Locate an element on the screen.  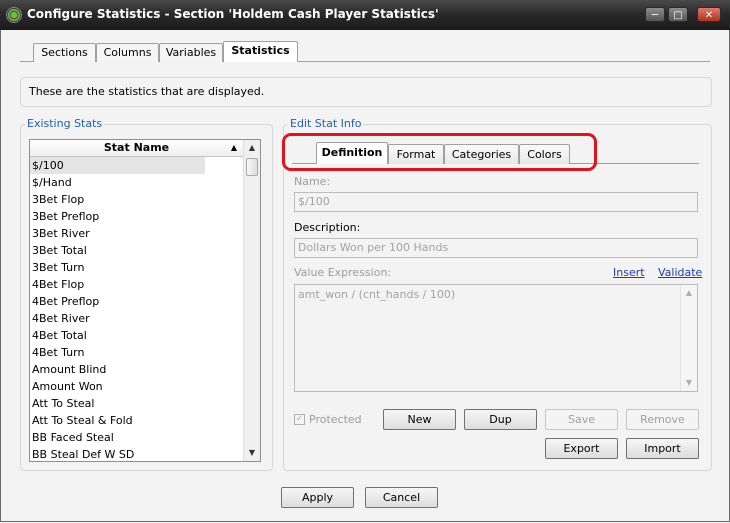
save-button: Save is located at coordinates (581, 419).